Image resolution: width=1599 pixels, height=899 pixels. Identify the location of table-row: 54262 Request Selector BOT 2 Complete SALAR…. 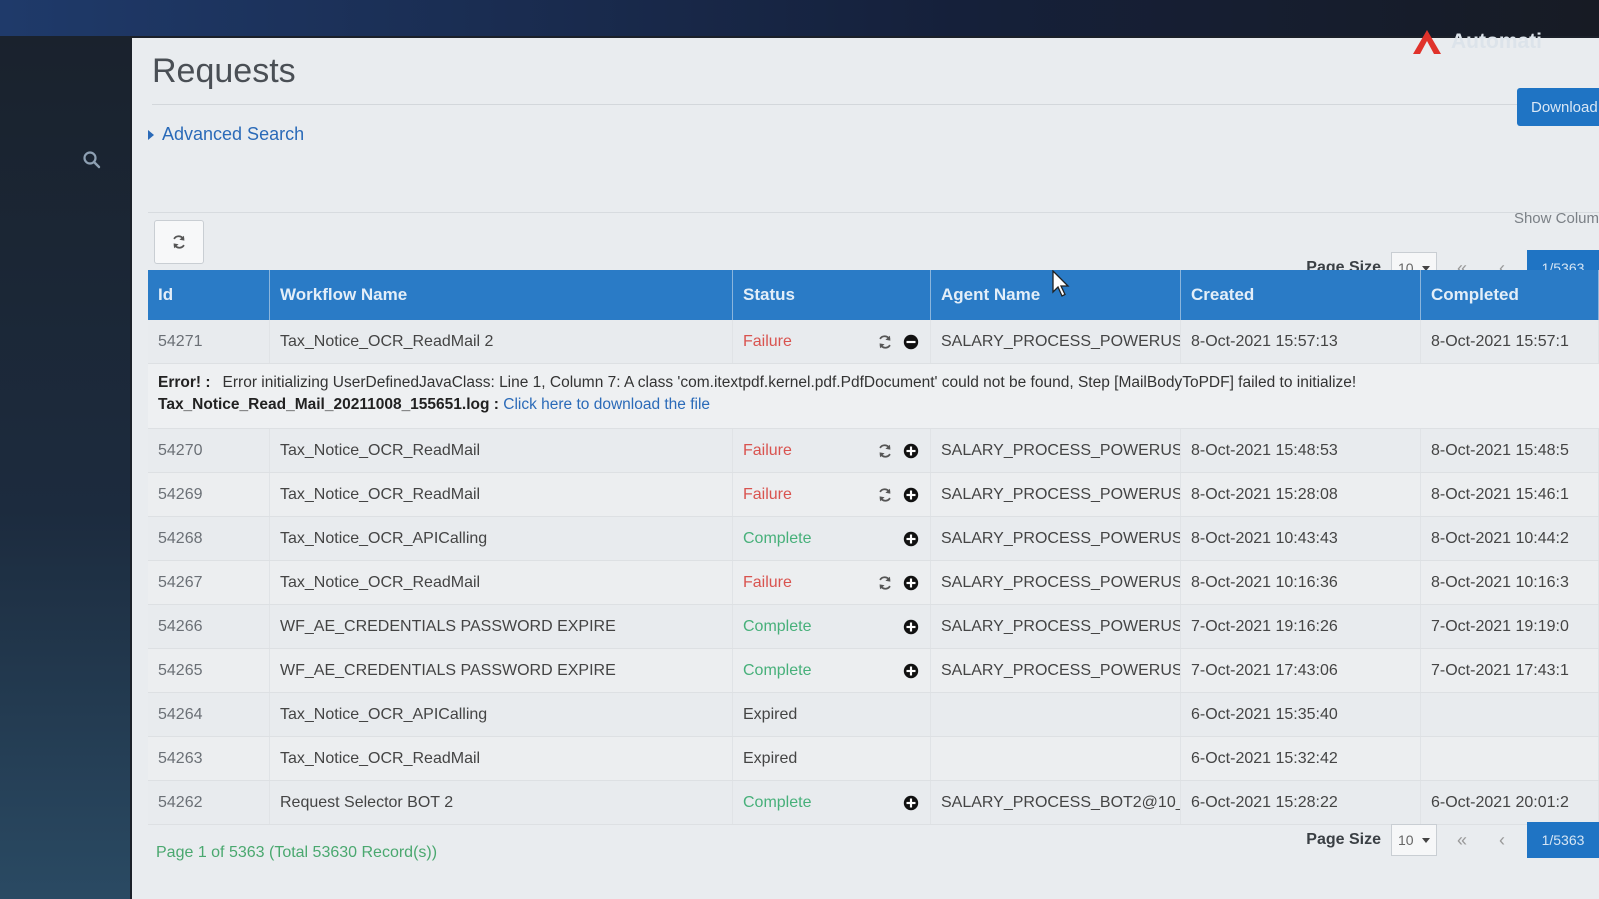
(873, 803).